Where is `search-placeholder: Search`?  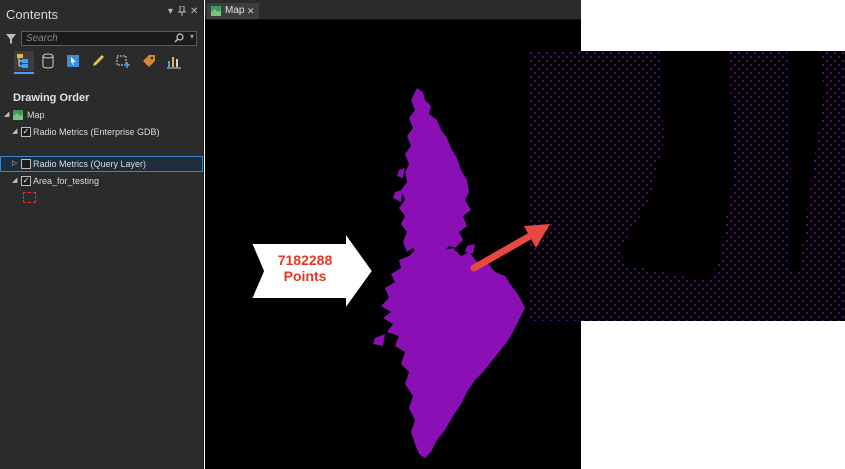
search-placeholder: Search is located at coordinates (42, 38).